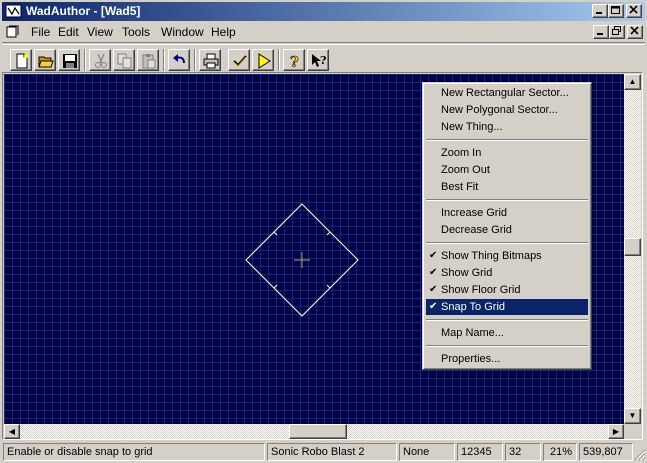  I want to click on close-icon, so click(633, 9).